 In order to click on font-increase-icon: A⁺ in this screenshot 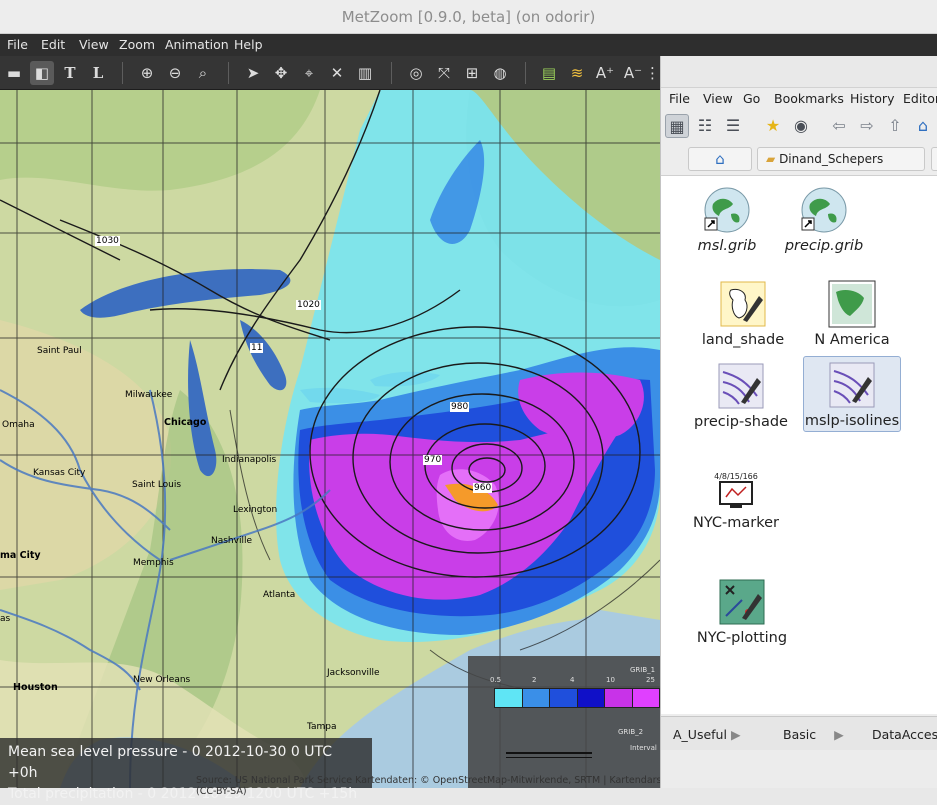, I will do `click(605, 73)`.